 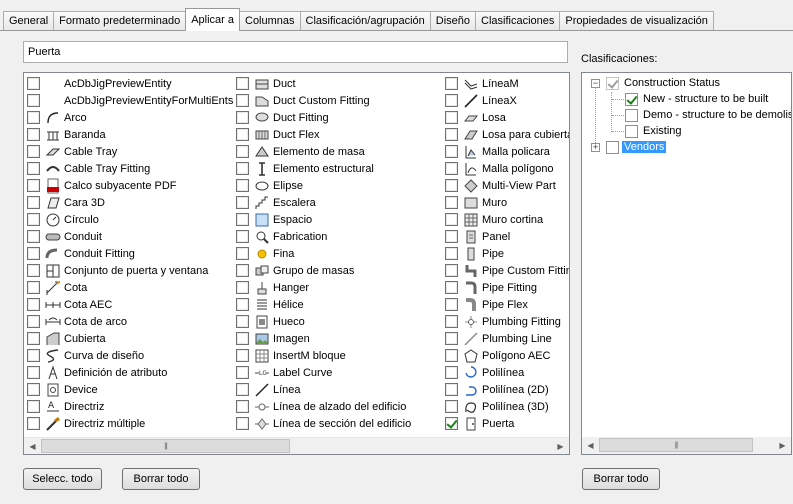 What do you see at coordinates (505, 270) in the screenshot?
I see `entity-item: Pipe Custom Fitting` at bounding box center [505, 270].